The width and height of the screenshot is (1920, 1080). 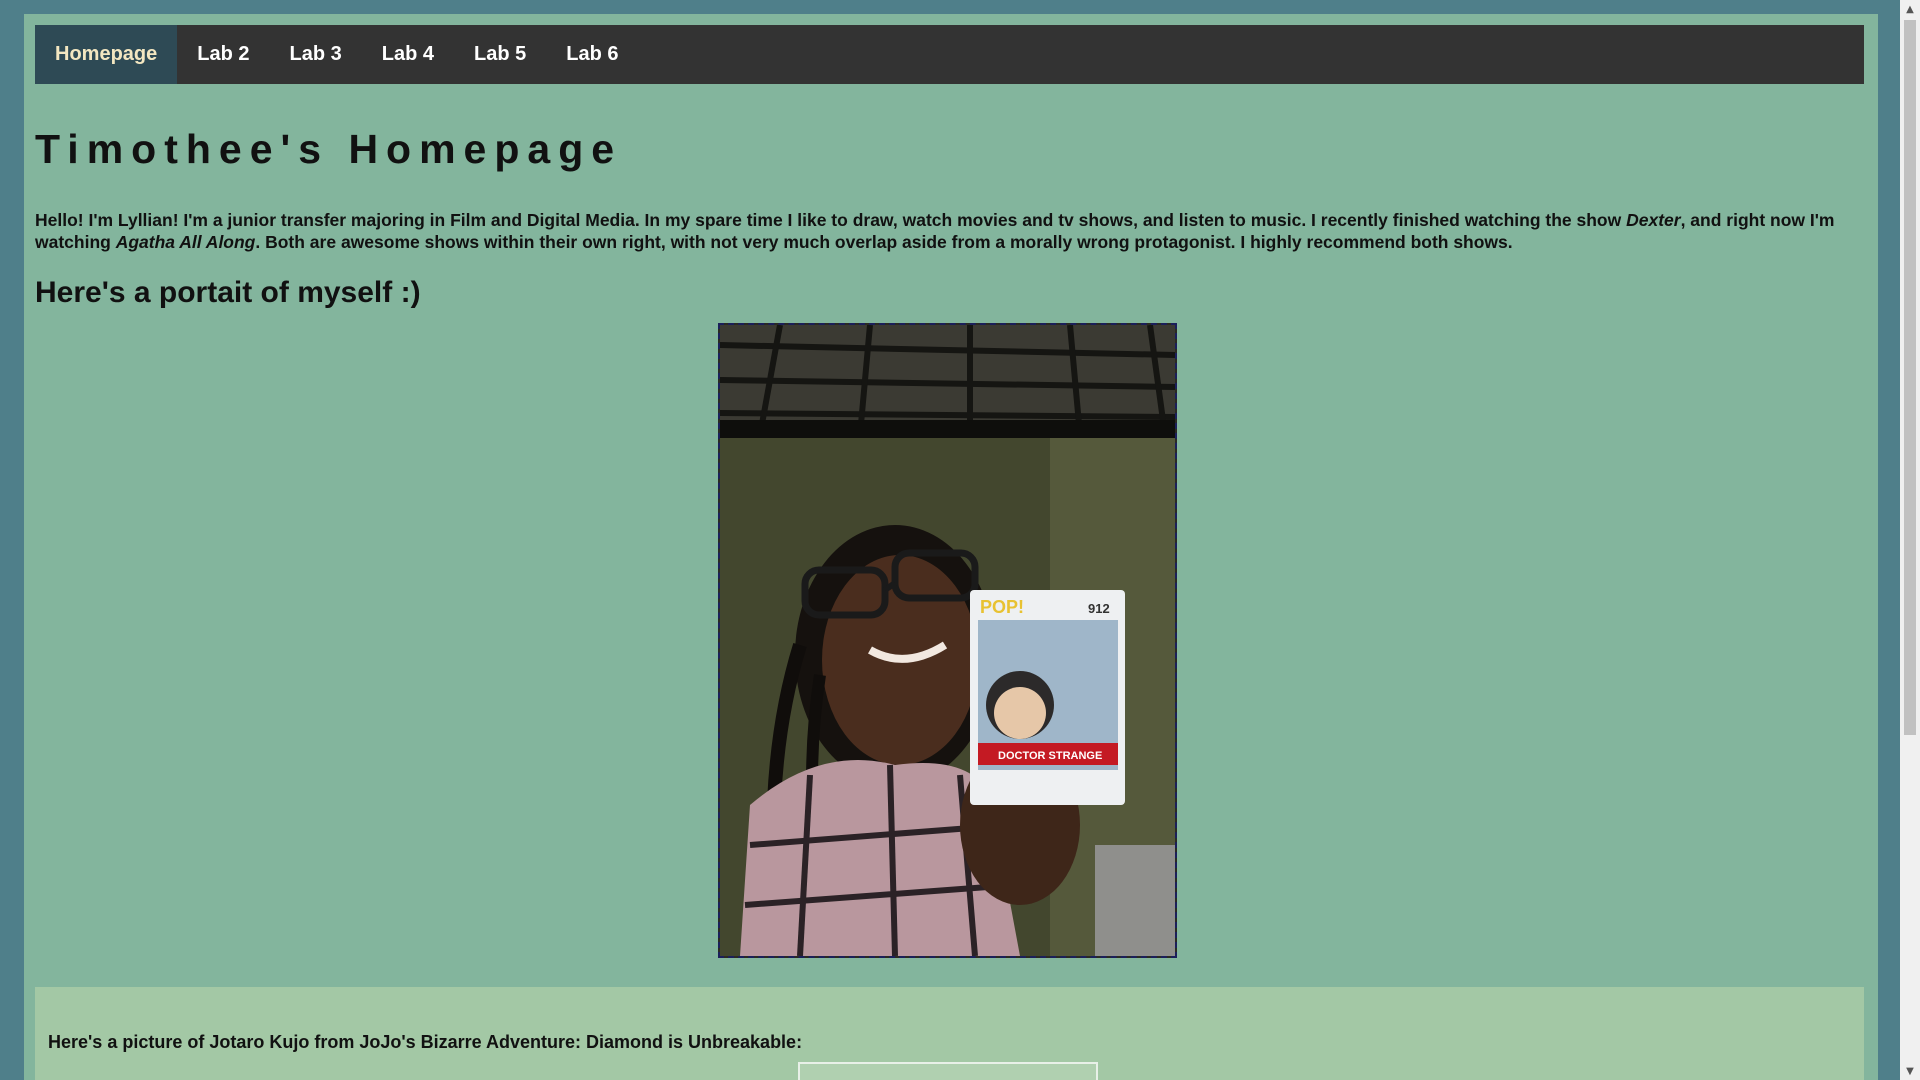 What do you see at coordinates (1002, 607) in the screenshot?
I see `svg-text: POP!` at bounding box center [1002, 607].